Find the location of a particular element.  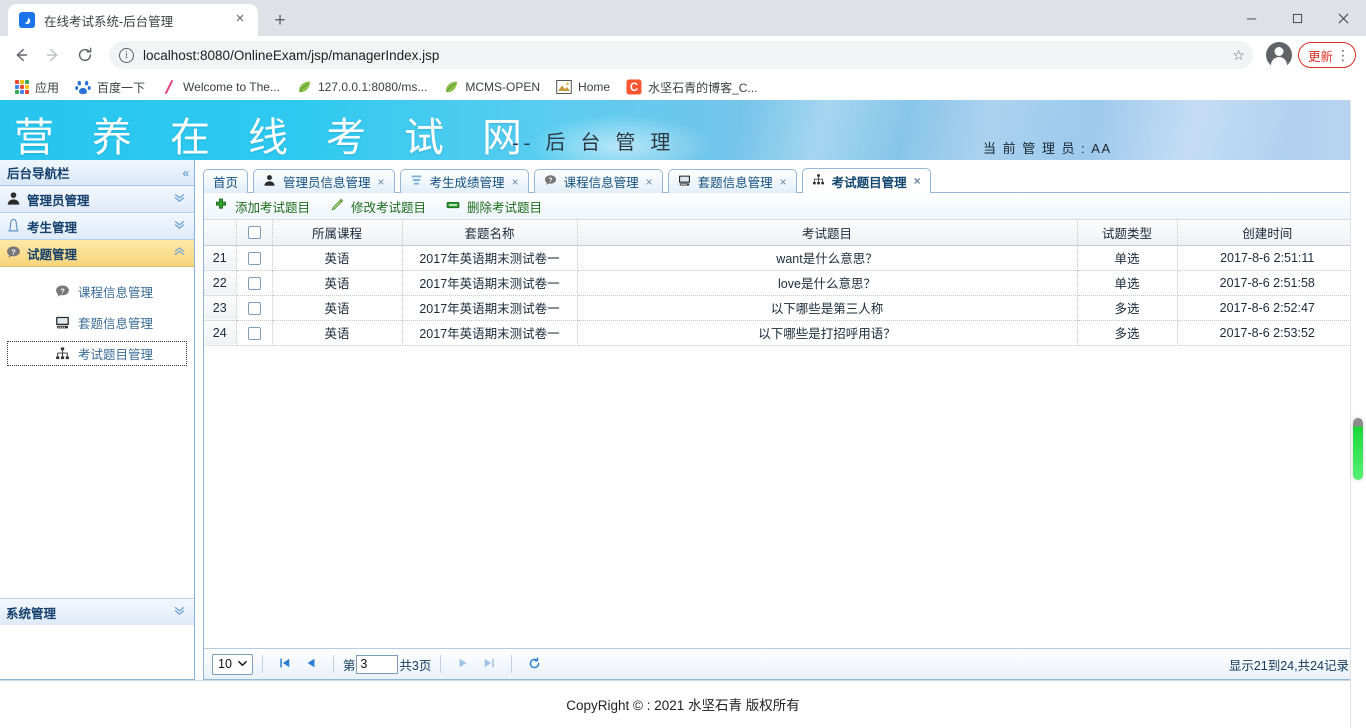

window-controls is located at coordinates (1297, 18).